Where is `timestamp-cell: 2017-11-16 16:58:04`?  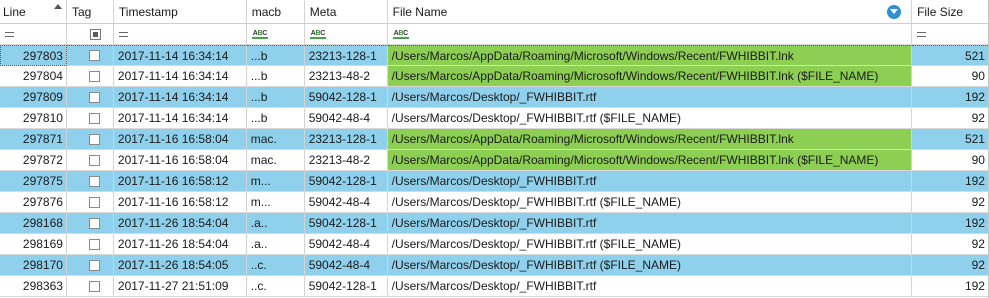 timestamp-cell: 2017-11-16 16:58:04 is located at coordinates (180, 160).